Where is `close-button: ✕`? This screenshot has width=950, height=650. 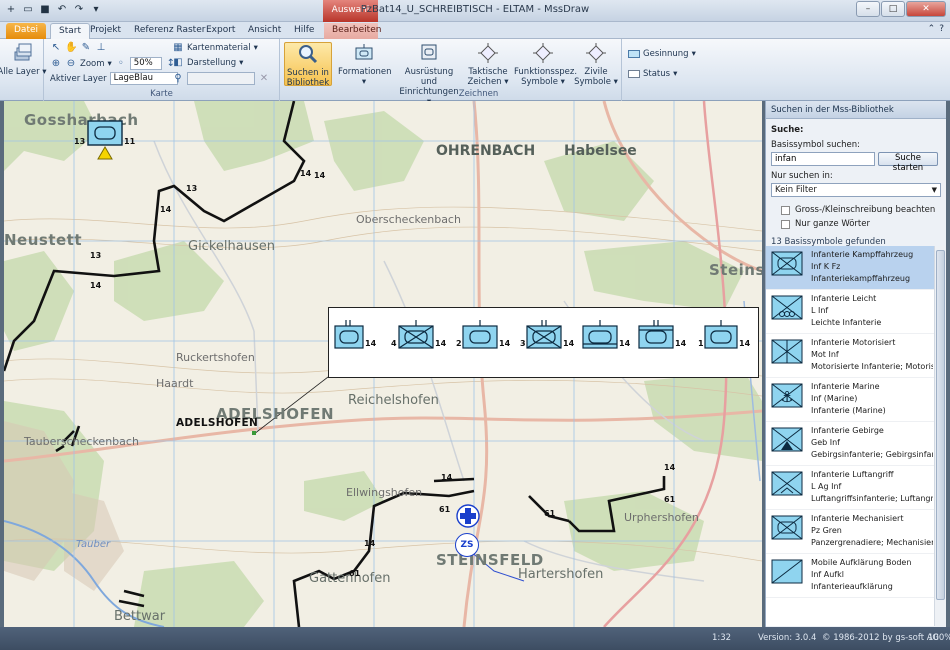
close-button: ✕ is located at coordinates (926, 9).